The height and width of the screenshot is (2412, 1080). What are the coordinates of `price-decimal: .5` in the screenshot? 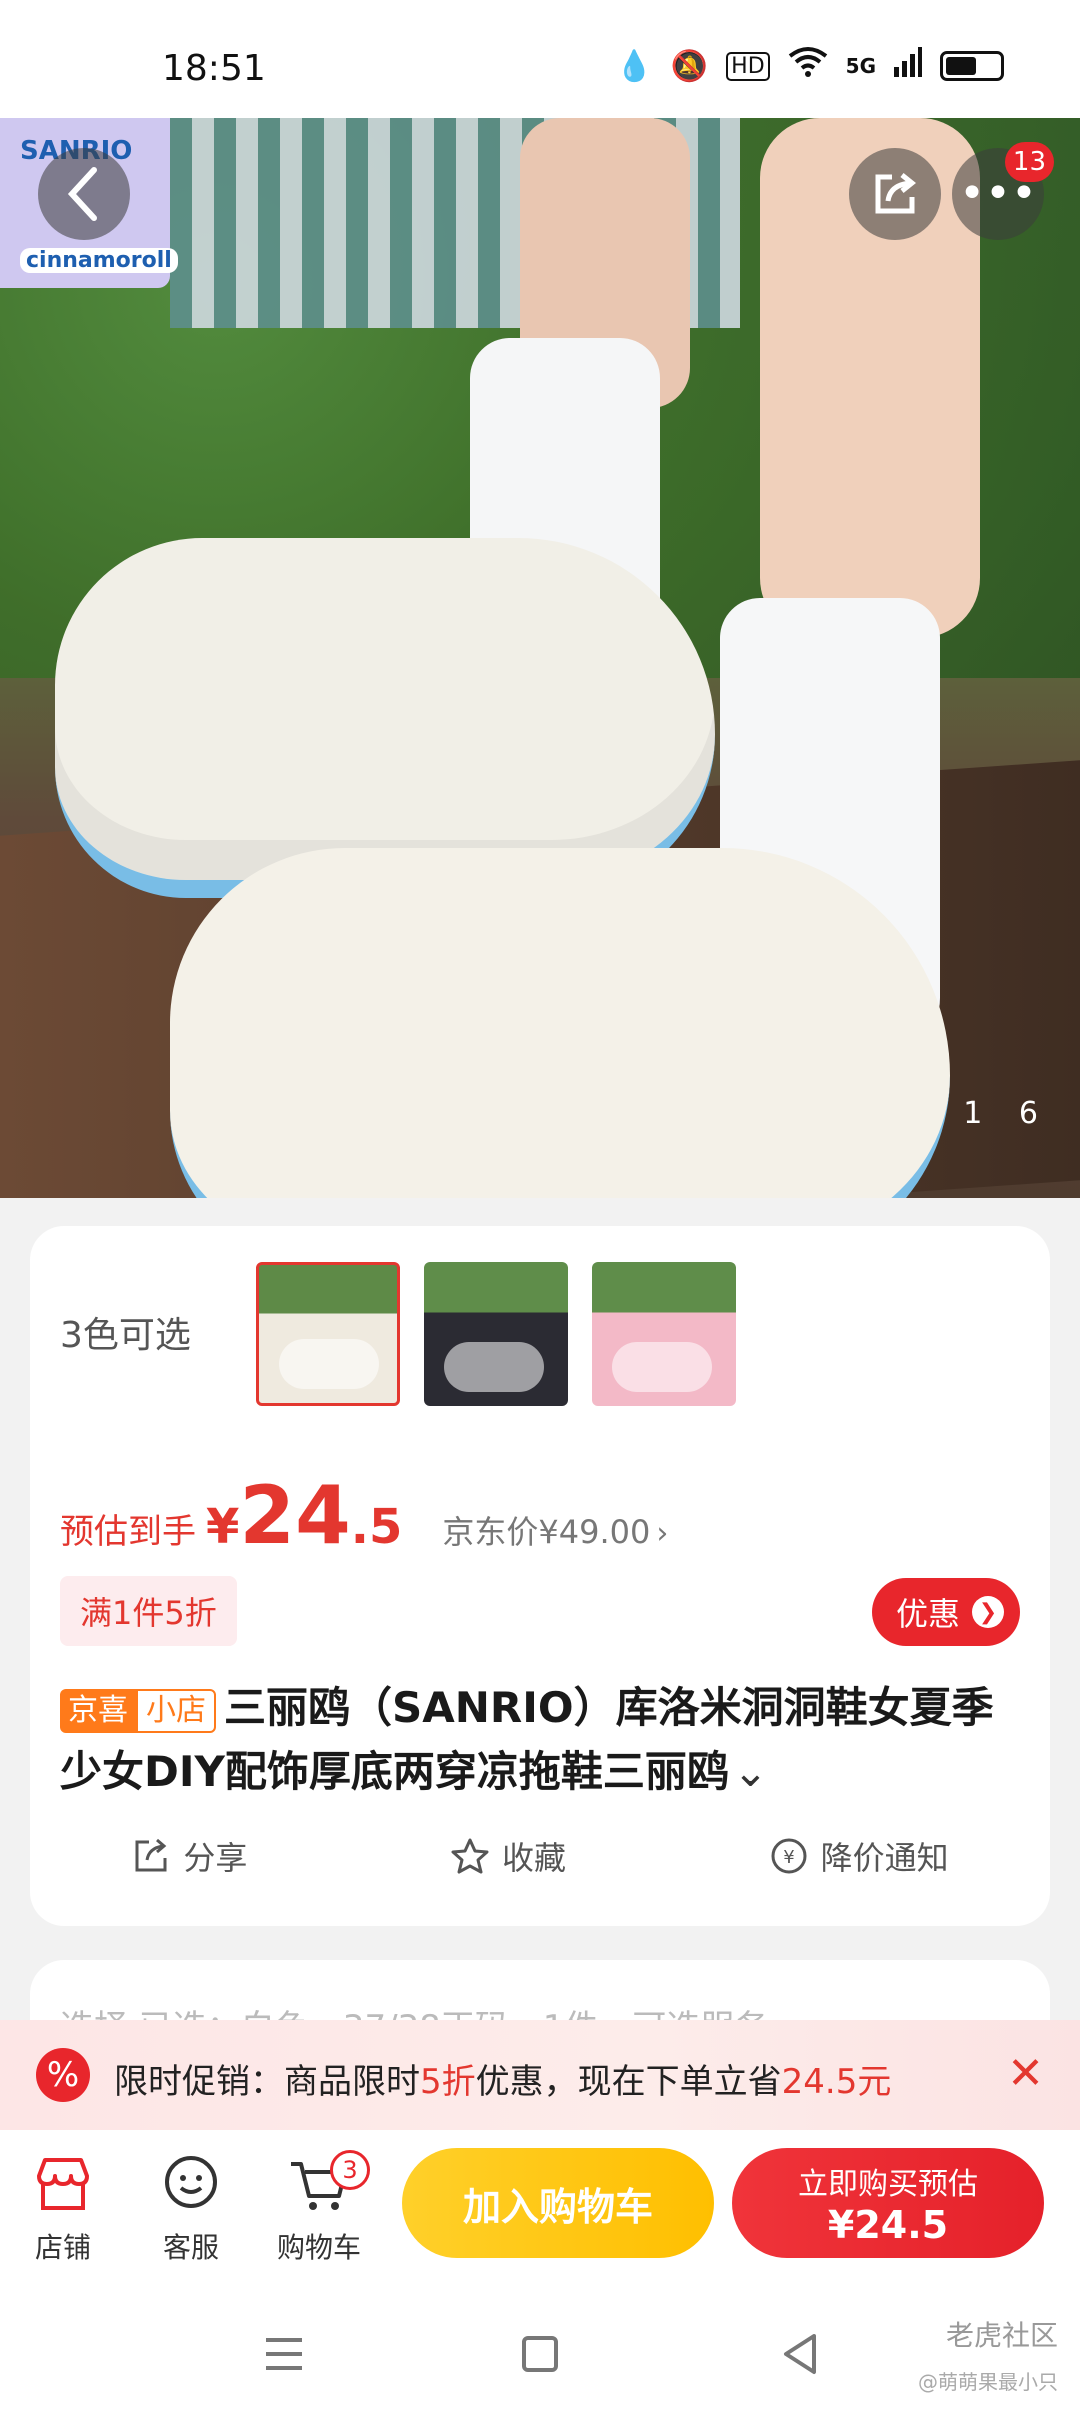 It's located at (376, 1527).